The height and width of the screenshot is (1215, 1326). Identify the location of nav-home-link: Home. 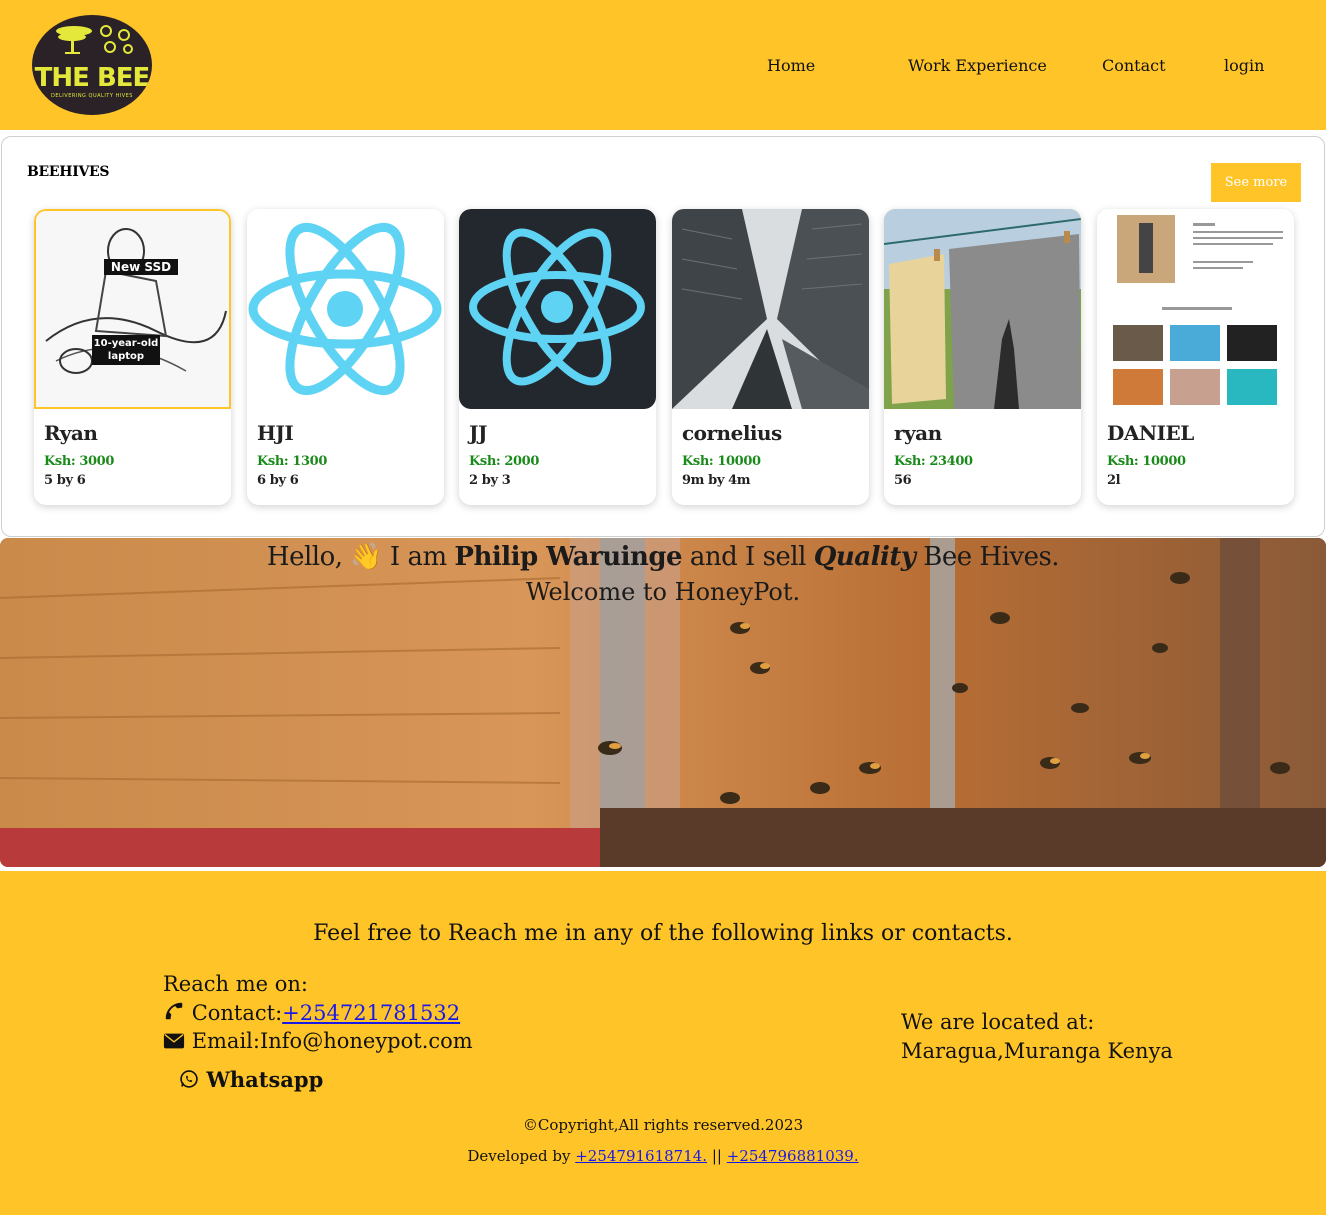
(791, 65).